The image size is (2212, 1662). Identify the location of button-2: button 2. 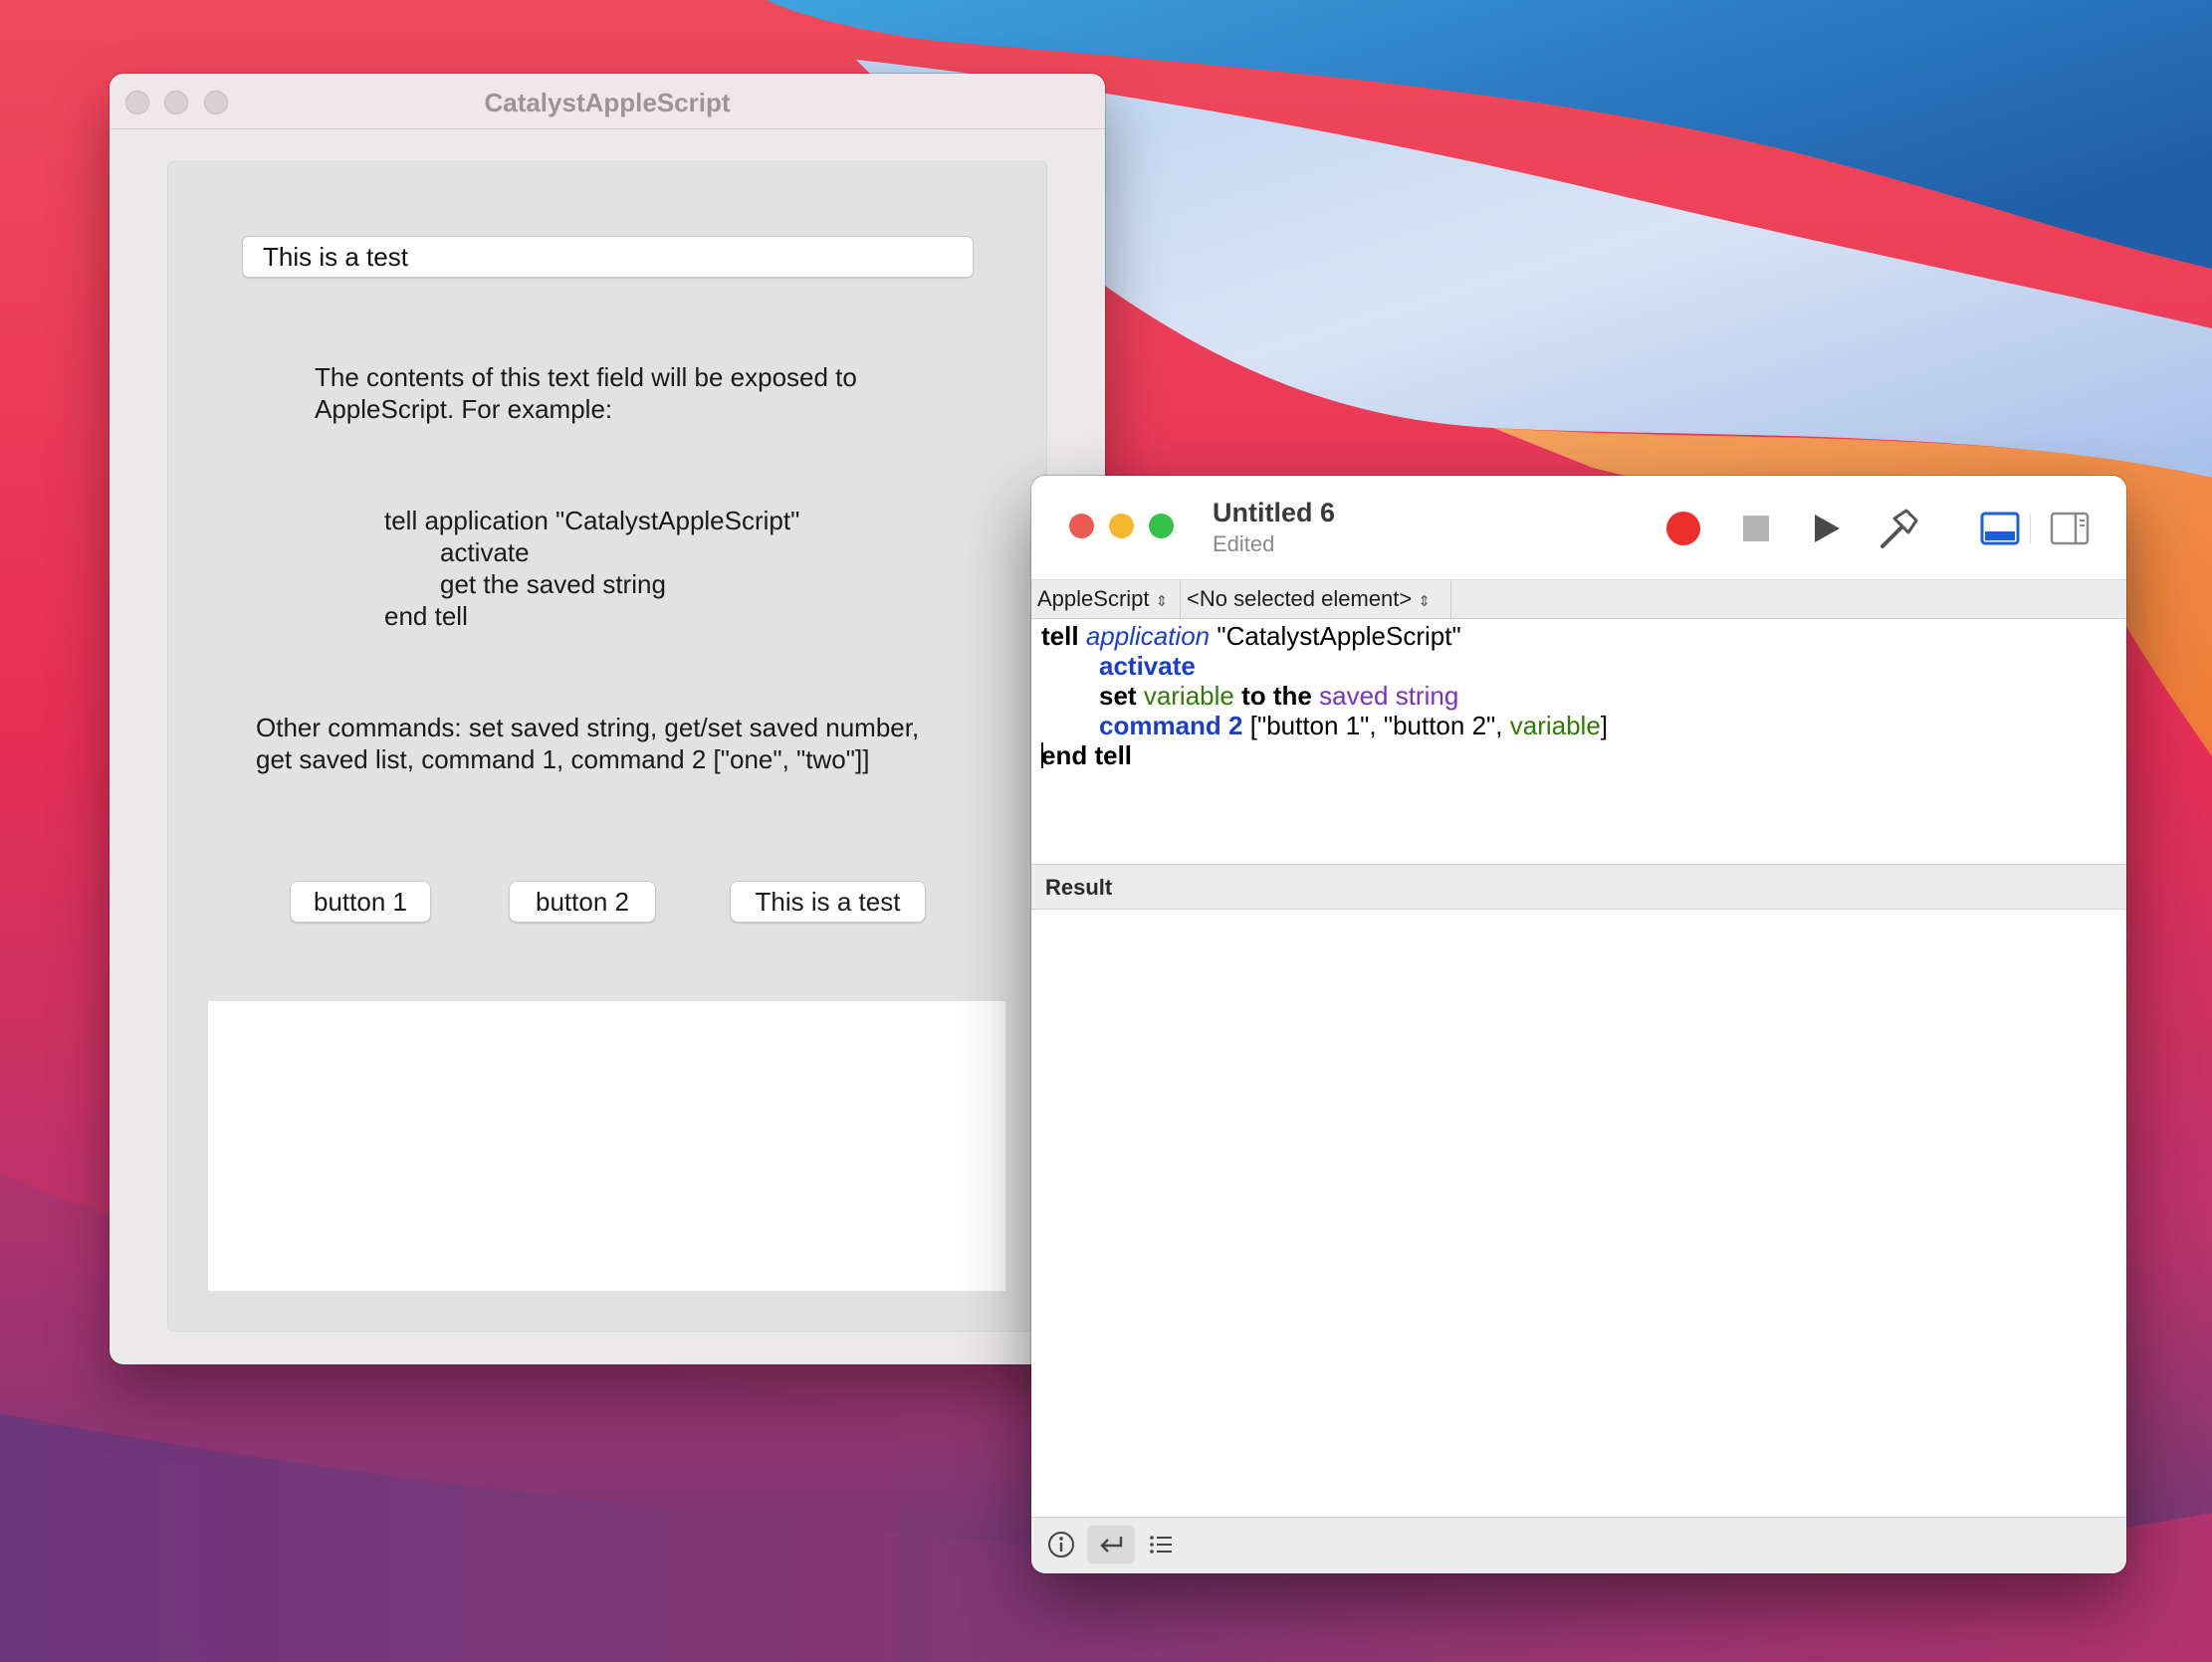
(582, 902).